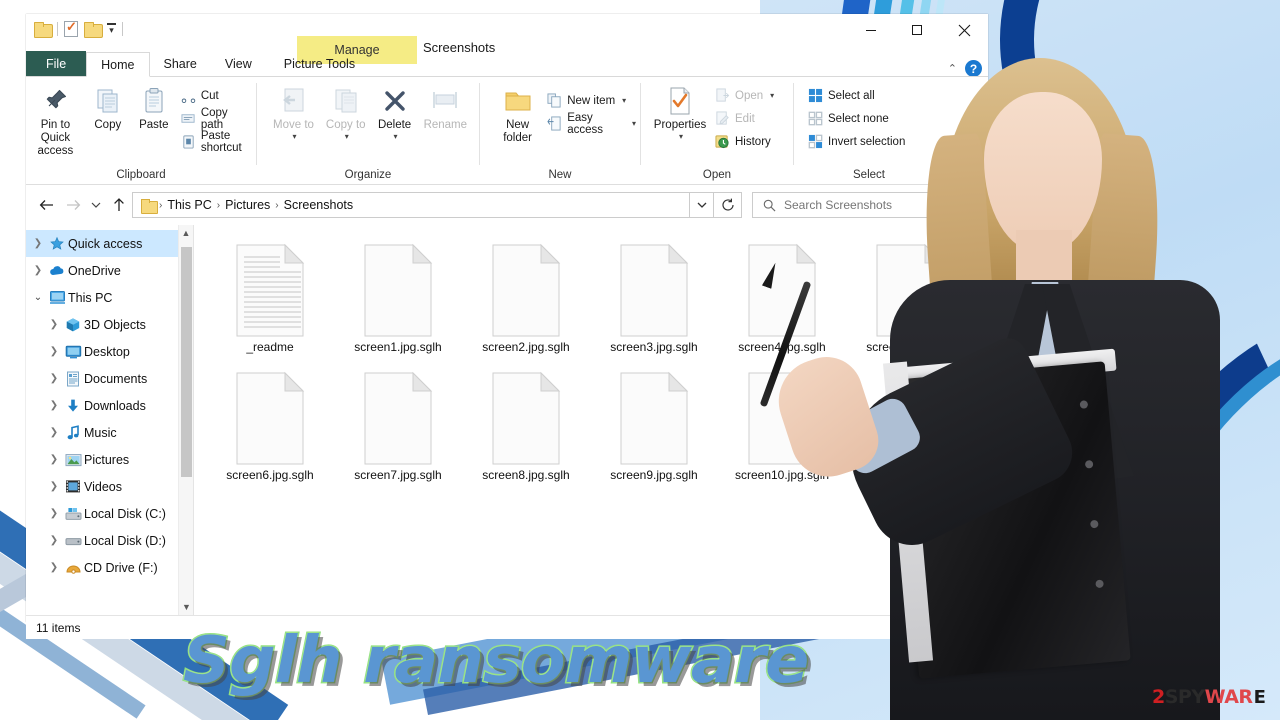 This screenshot has width=1280, height=720. I want to click on sidebar-label: Desktop, so click(107, 351).